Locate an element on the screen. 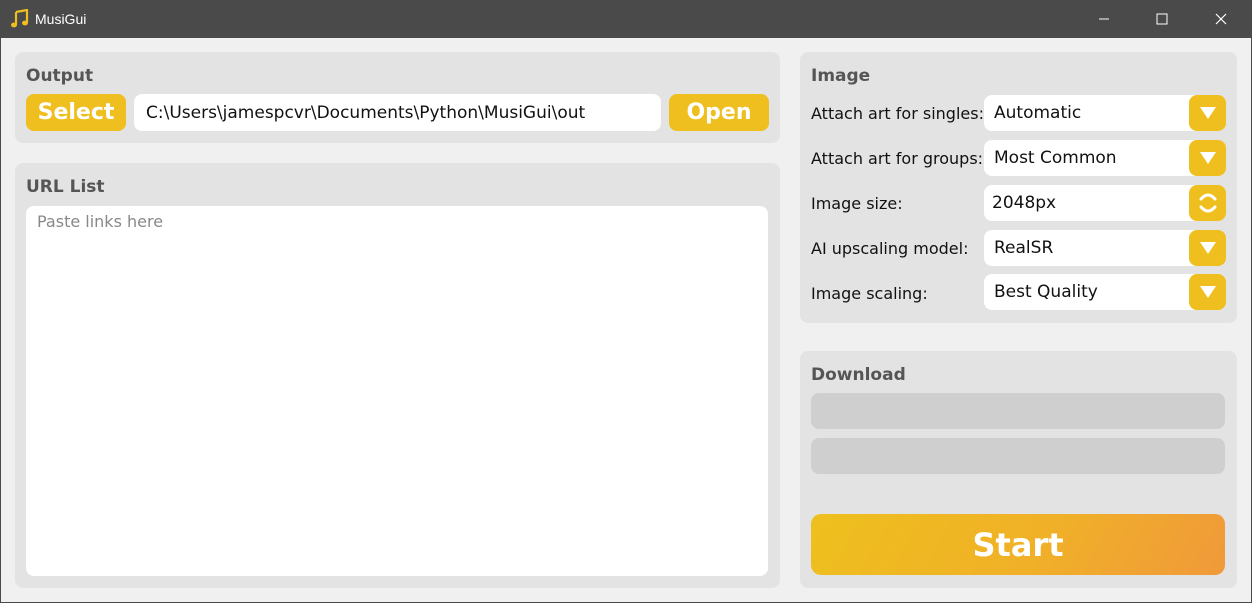 This screenshot has width=1252, height=603. download-title: Download is located at coordinates (858, 375).